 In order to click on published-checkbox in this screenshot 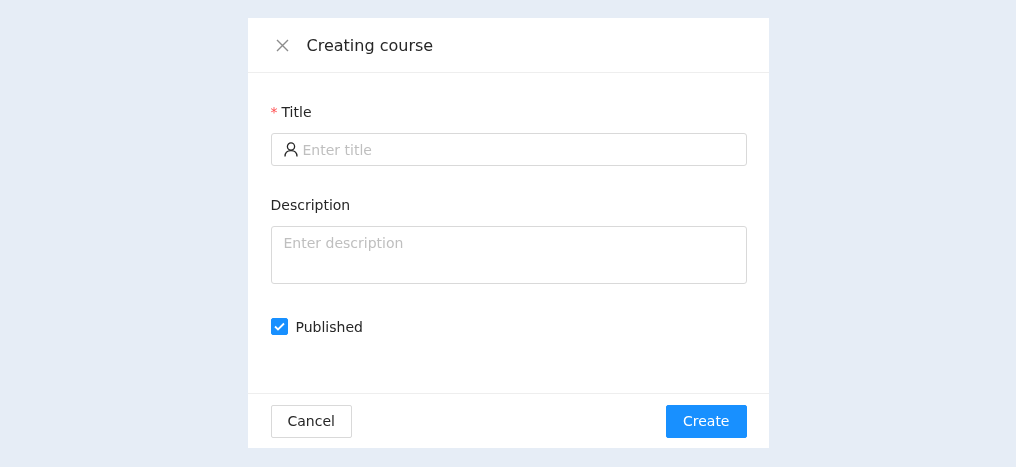, I will do `click(279, 326)`.